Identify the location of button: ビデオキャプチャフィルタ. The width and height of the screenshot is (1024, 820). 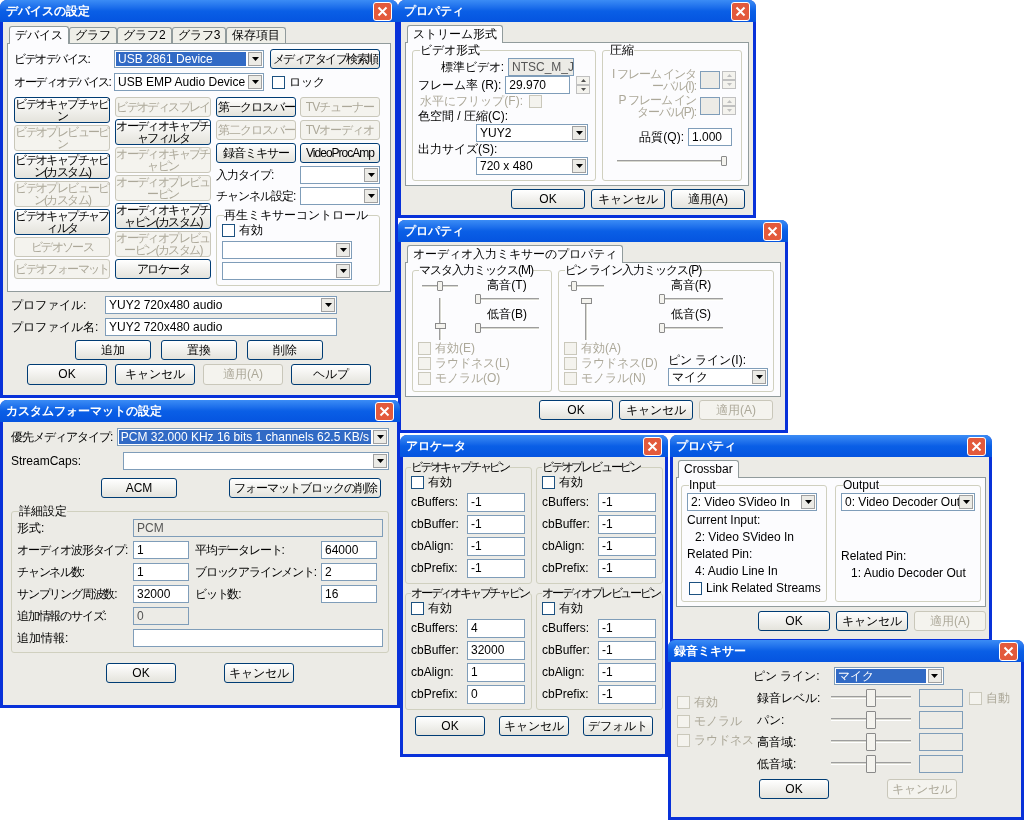
(62, 222).